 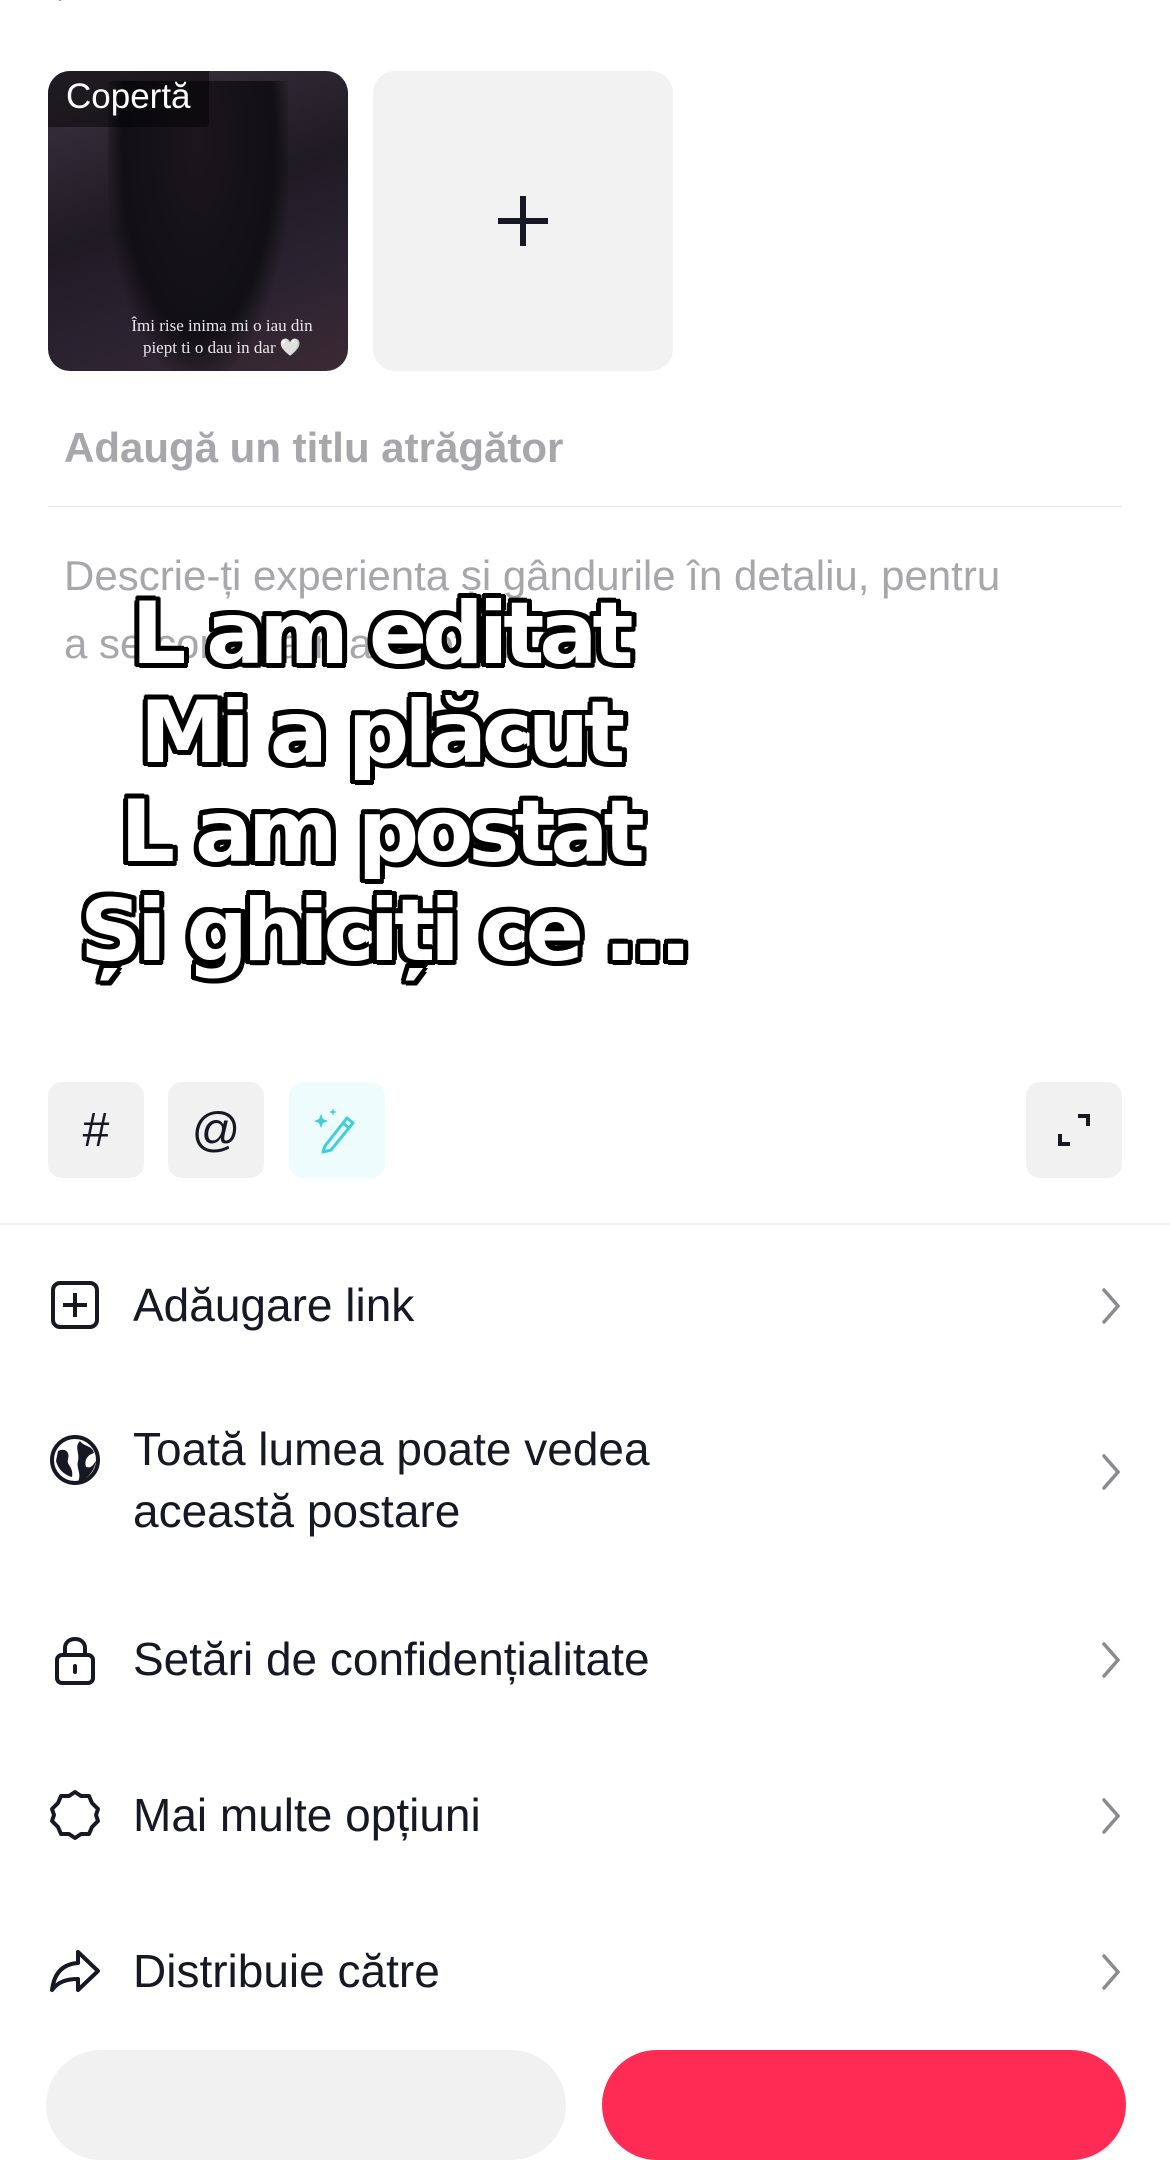 I want to click on more-options-label: Mai multe opțiuni, so click(x=307, y=1815).